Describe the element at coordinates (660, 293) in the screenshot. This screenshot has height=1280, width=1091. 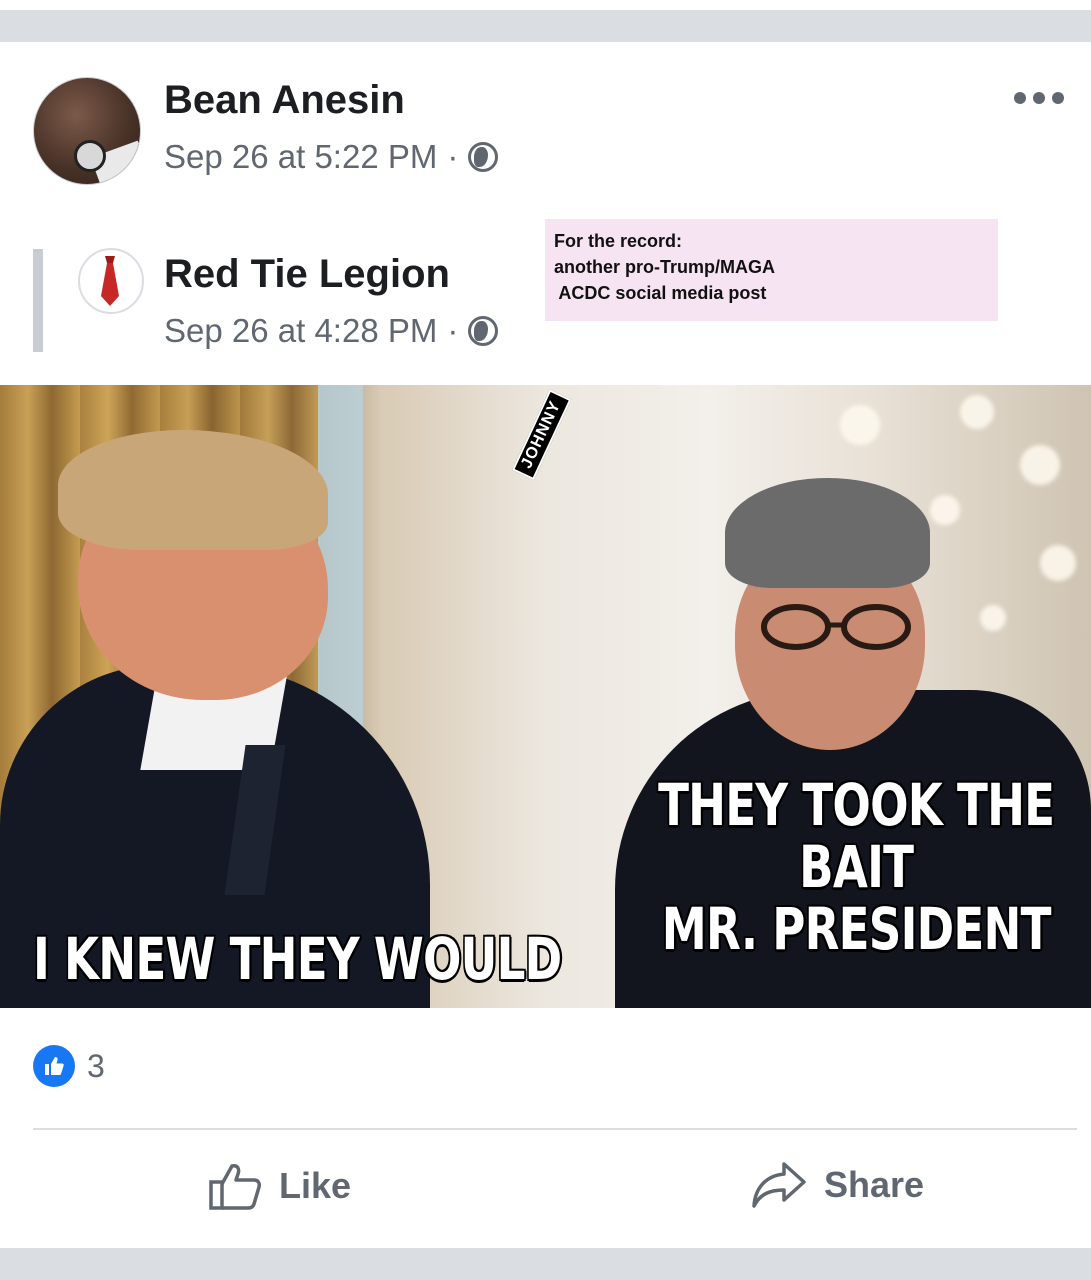
I see `annotation-line-3: ACDC social media post` at that location.